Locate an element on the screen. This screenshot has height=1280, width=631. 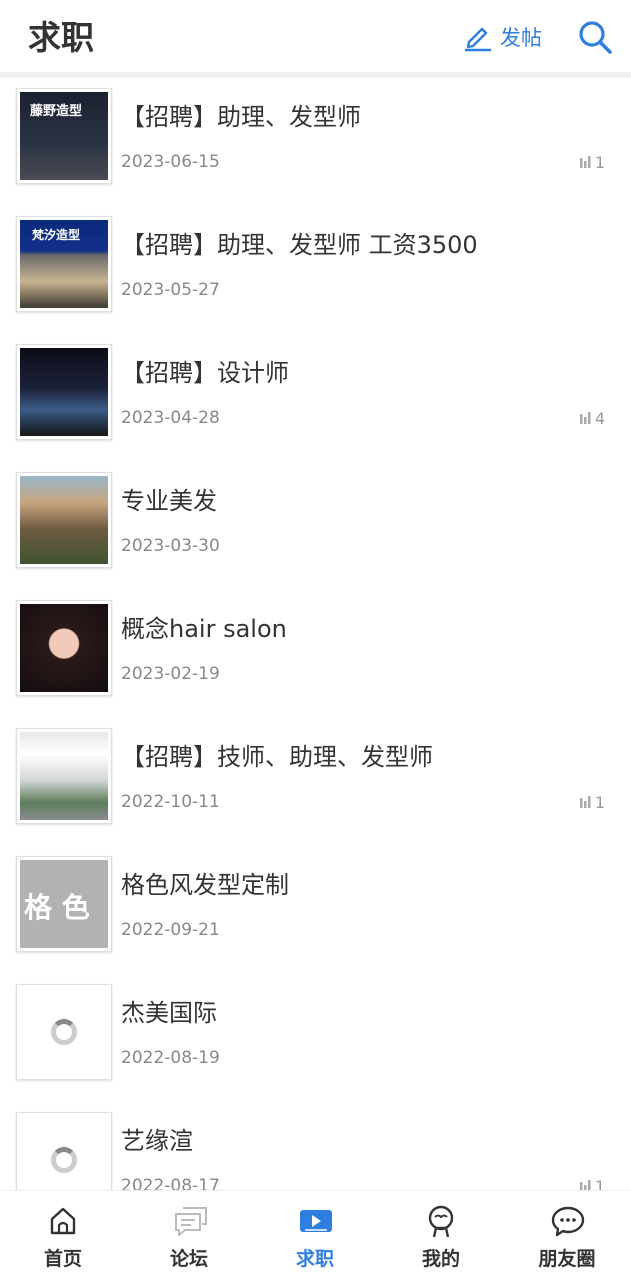
post-title: 【招聘】技师、助理、发型师 is located at coordinates (277, 757).